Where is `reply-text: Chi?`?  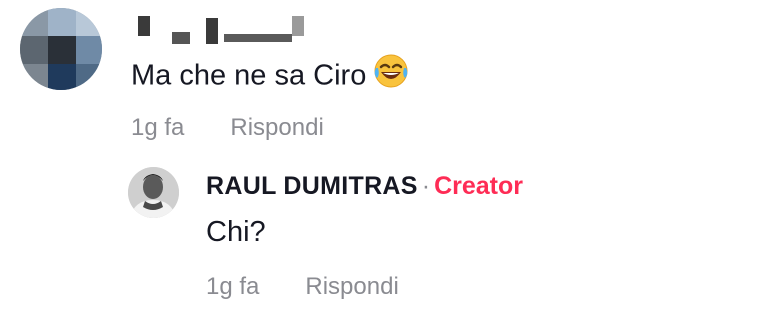
reply-text: Chi? is located at coordinates (236, 232).